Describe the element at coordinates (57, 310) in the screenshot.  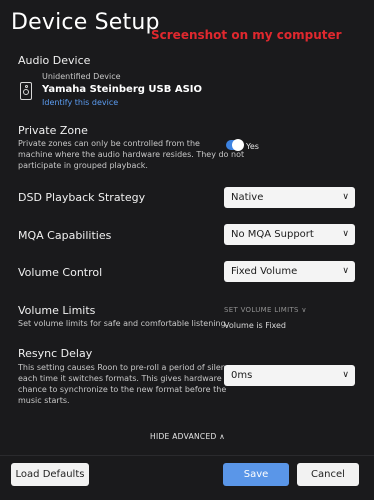
I see `volume-limits-label: Volume Limits` at that location.